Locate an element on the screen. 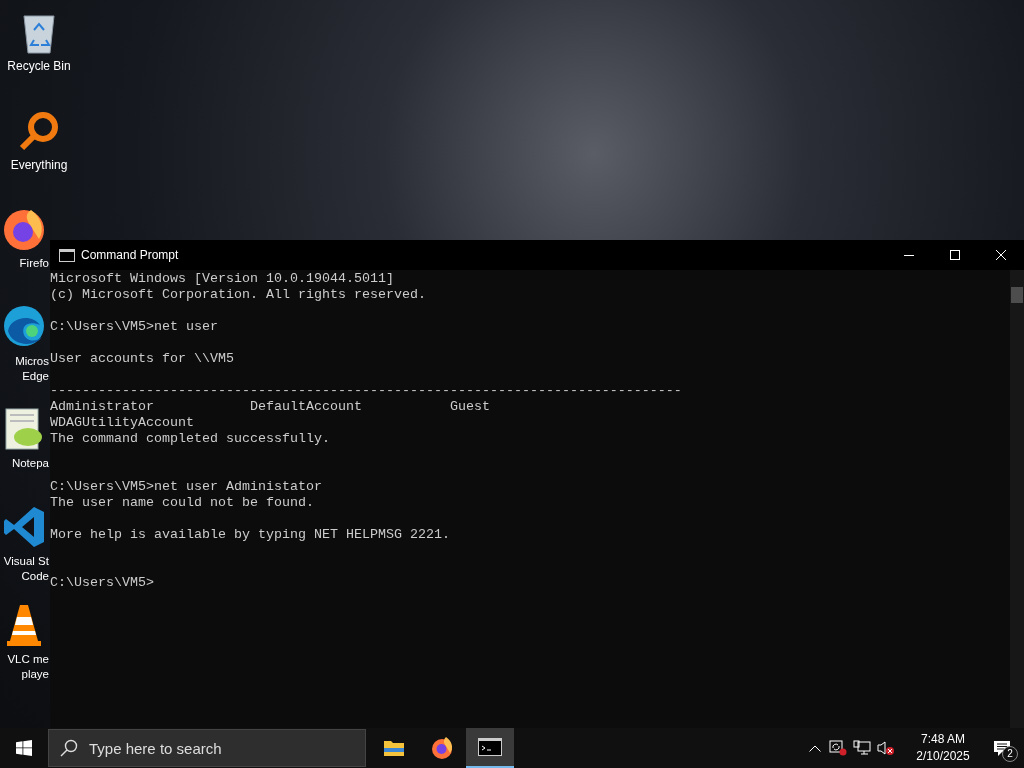  muted-speaker-icon is located at coordinates (886, 748).